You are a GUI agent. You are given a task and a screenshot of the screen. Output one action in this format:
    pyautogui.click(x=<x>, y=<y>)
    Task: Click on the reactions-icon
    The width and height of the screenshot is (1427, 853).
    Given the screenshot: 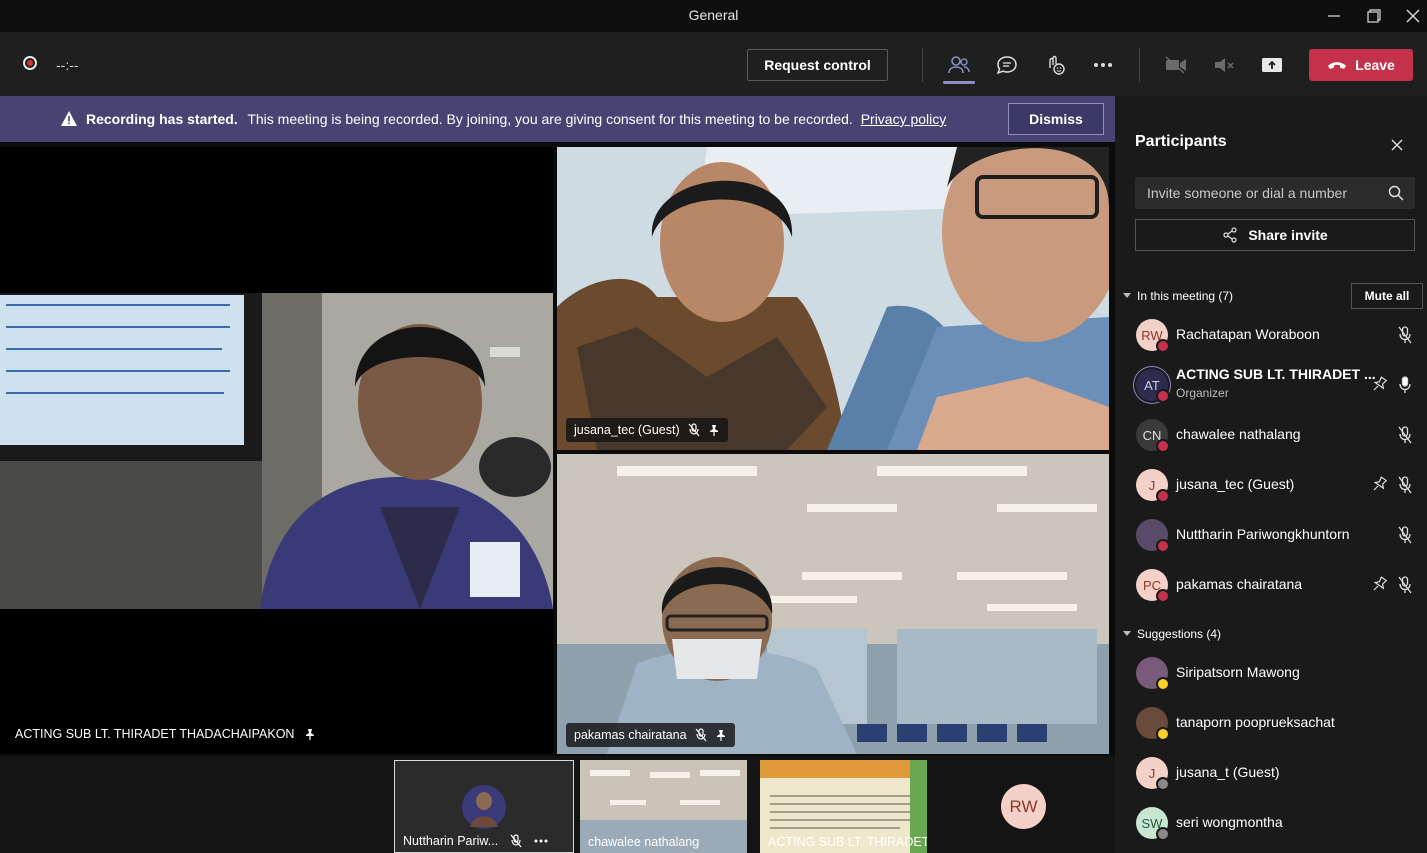 What is the action you would take?
    pyautogui.click(x=1055, y=65)
    